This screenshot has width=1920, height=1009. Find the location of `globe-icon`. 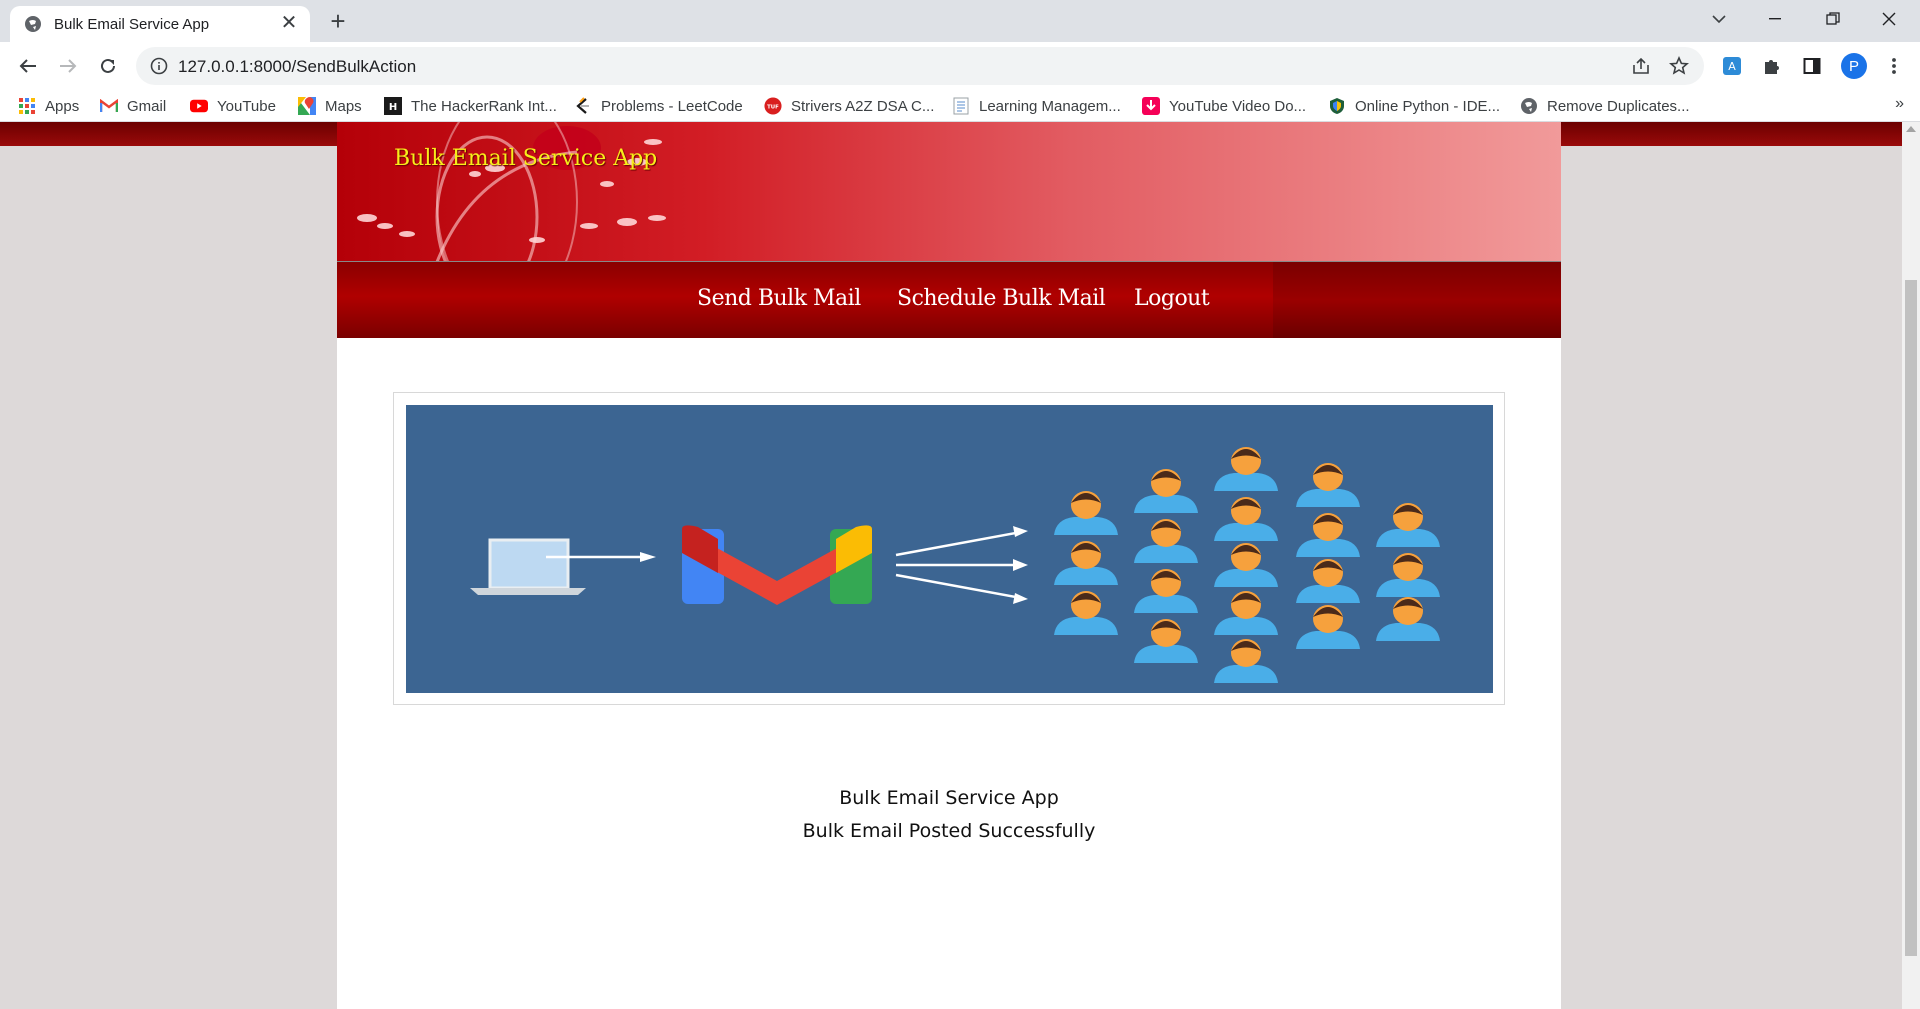

globe-icon is located at coordinates (1529, 106).